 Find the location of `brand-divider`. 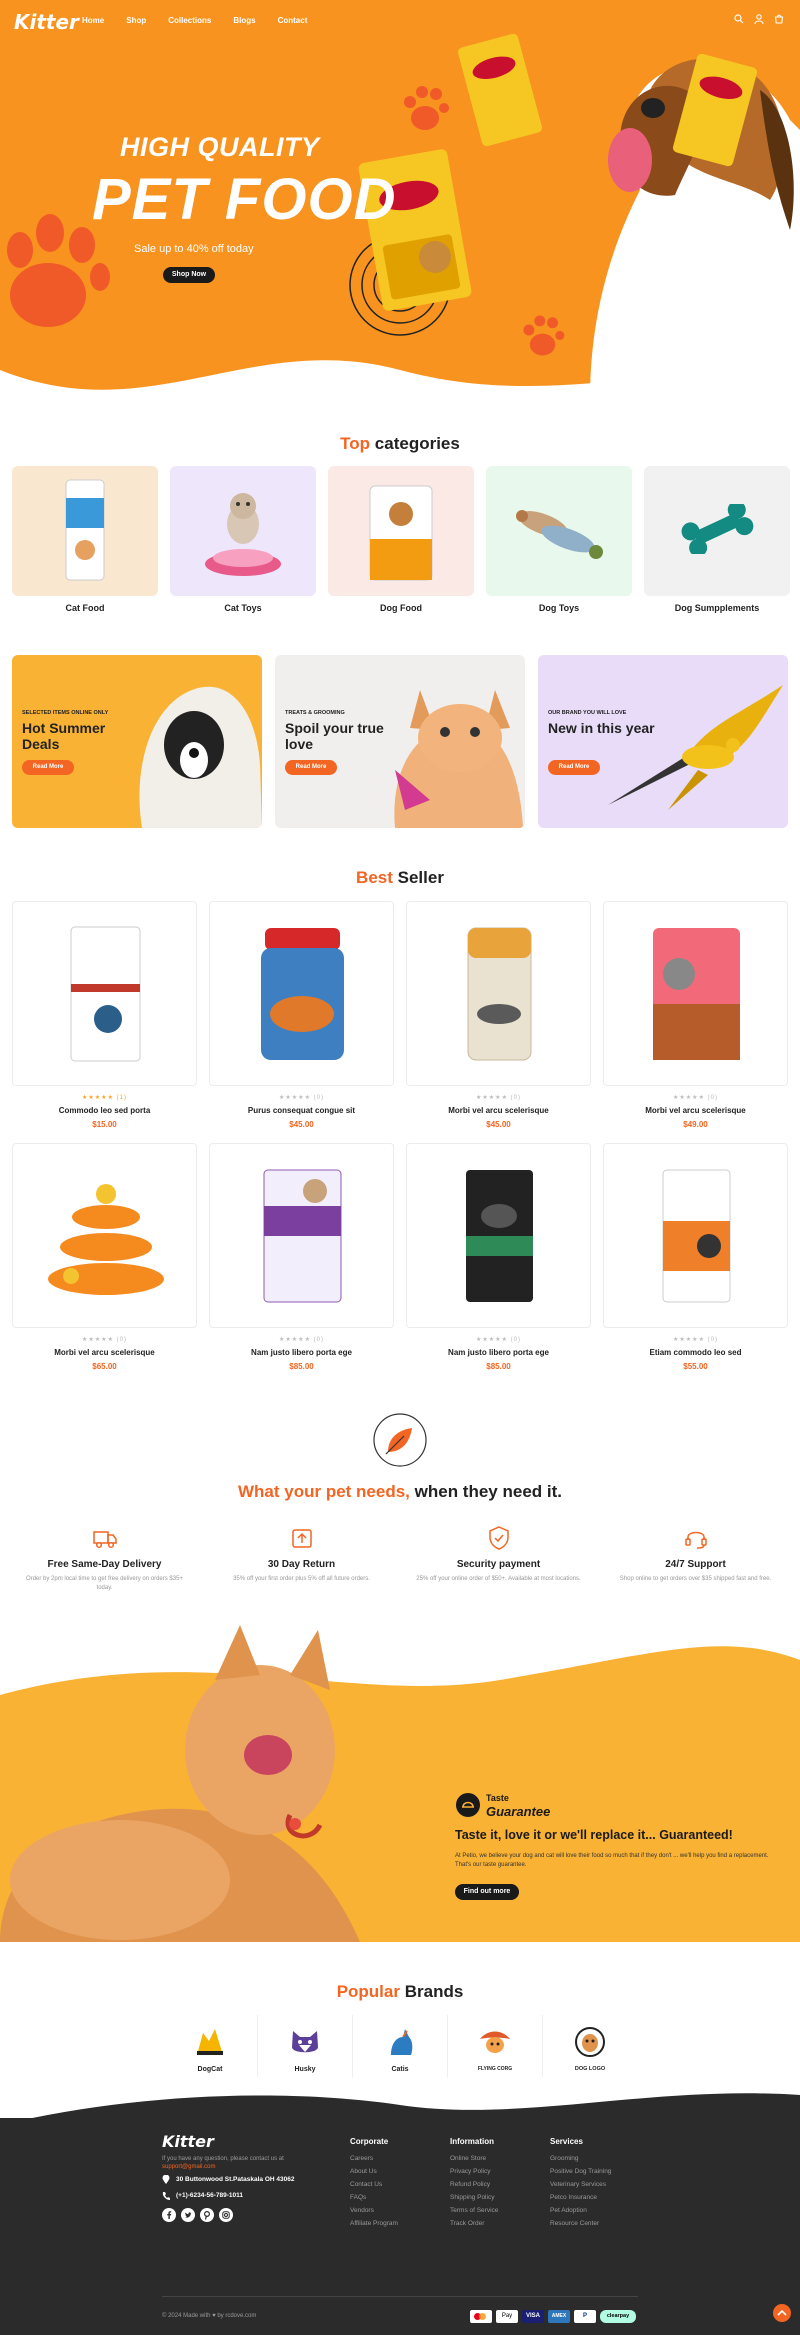

brand-divider is located at coordinates (257, 2046).